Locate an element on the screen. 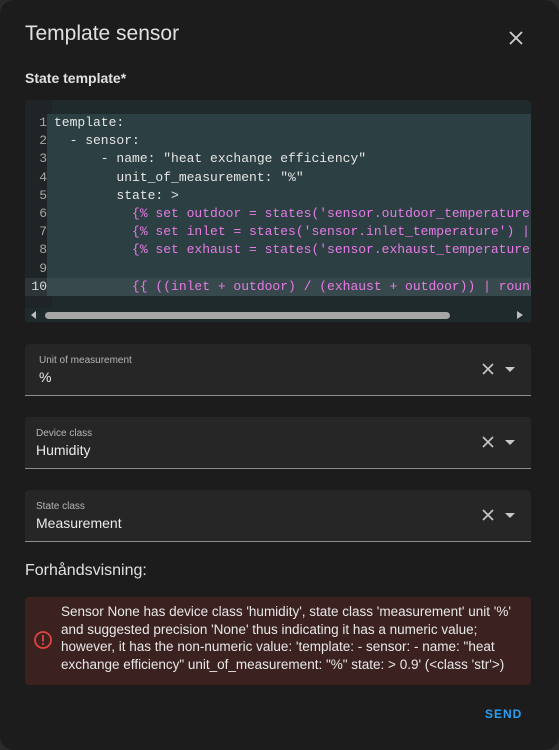 The image size is (559, 750). close-button is located at coordinates (516, 38).